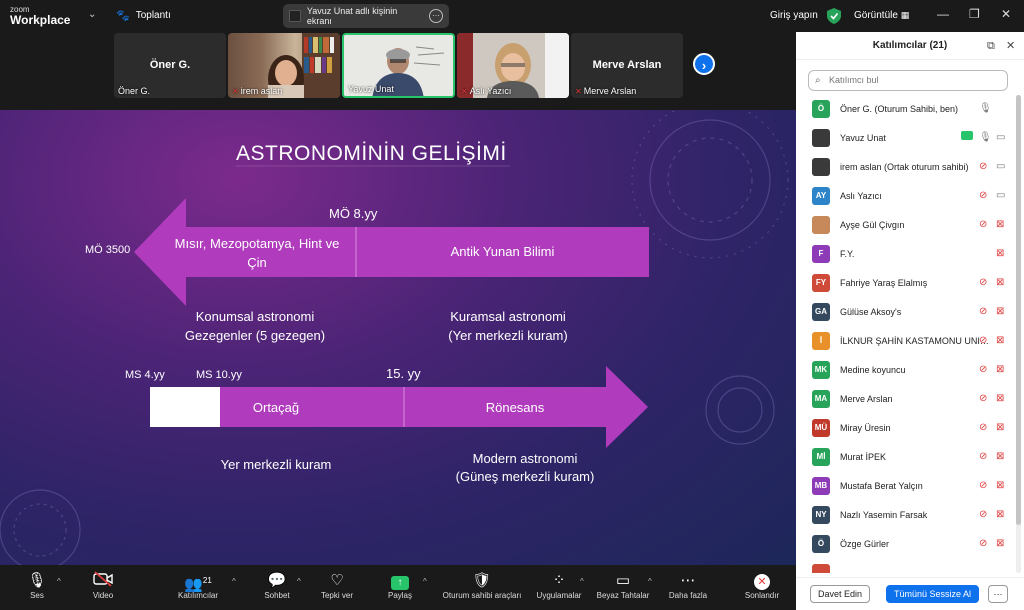  I want to click on participant-row: Ö Öner G. (Oturum Sahibi, ben) 🎙, so click(905, 109).